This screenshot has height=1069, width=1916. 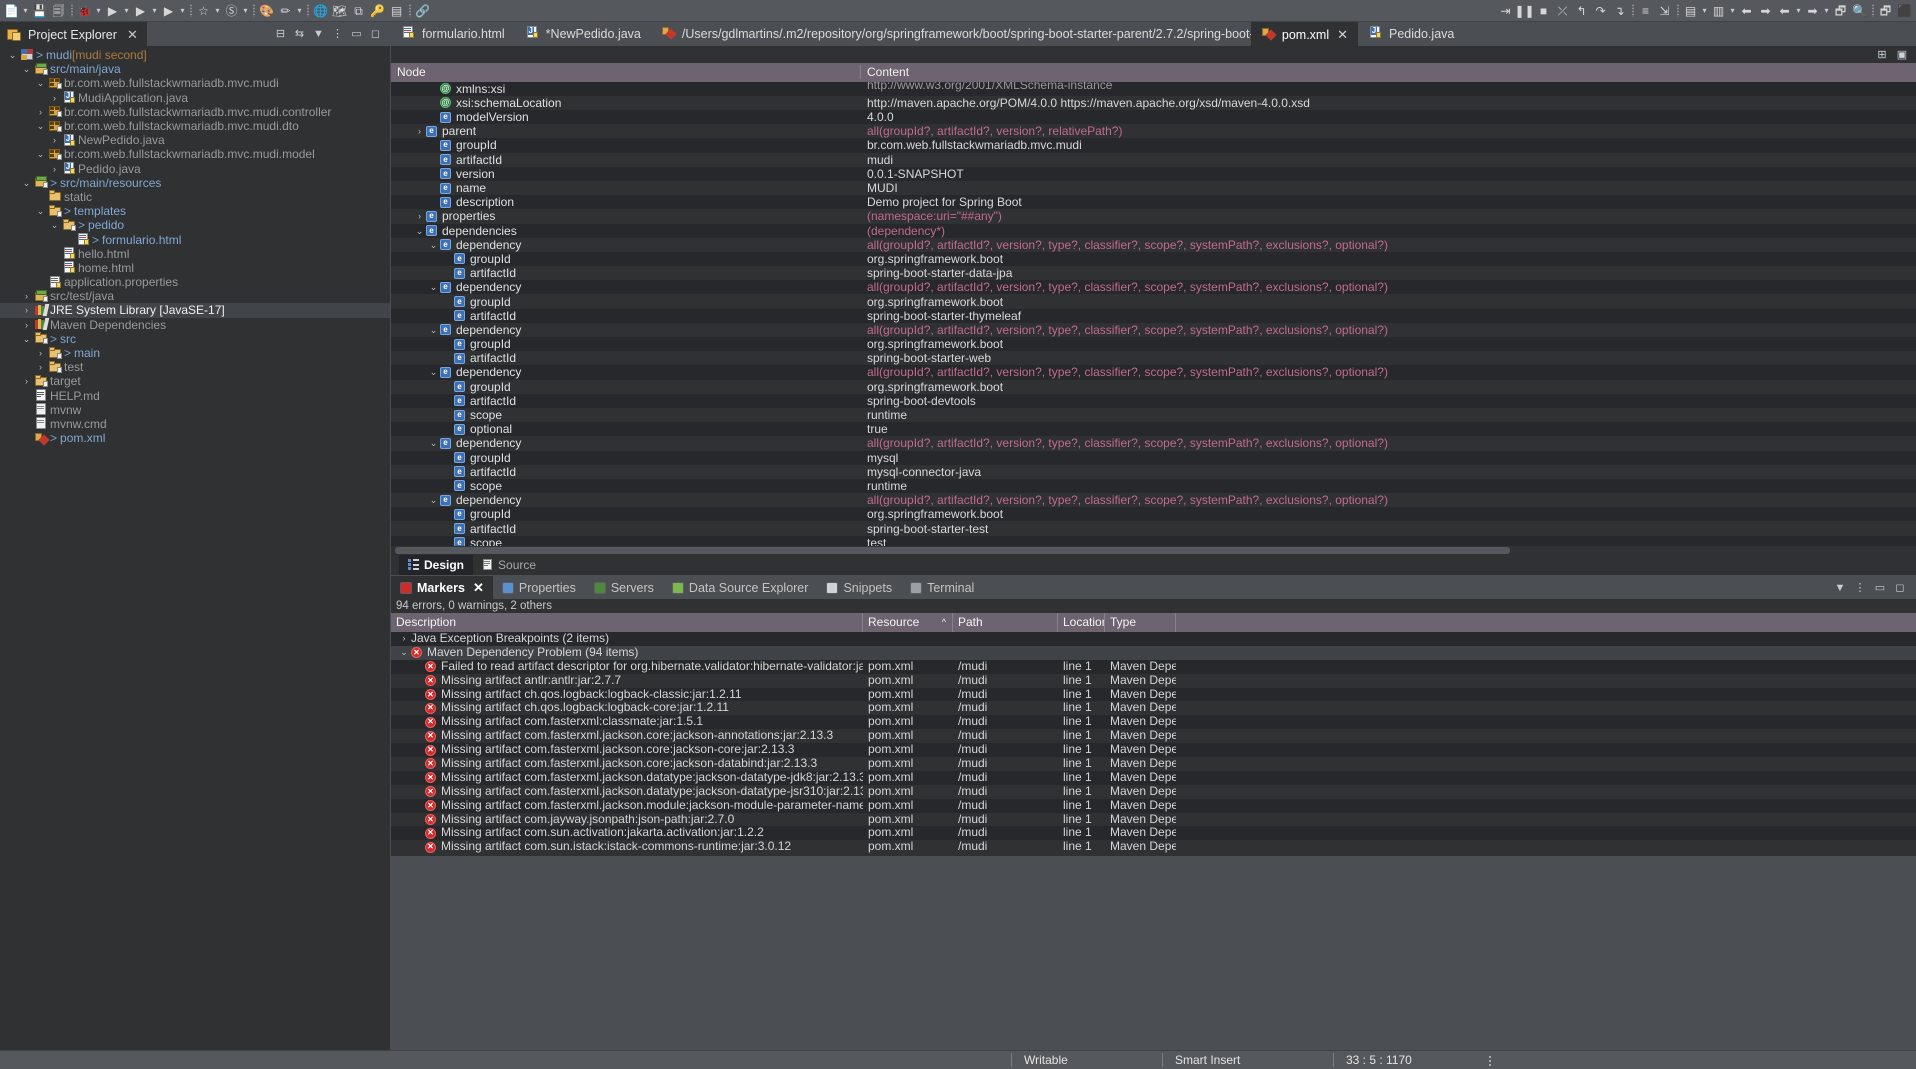 What do you see at coordinates (1388, 188) in the screenshot?
I see `xml-content-cell: MUDI` at bounding box center [1388, 188].